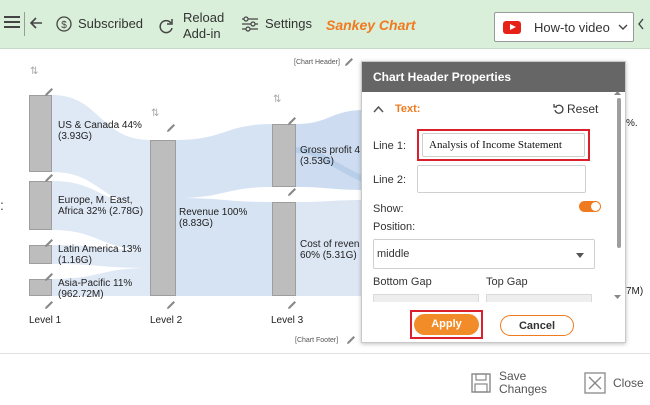 The height and width of the screenshot is (405, 650). What do you see at coordinates (40, 133) in the screenshot?
I see `node-us-canada` at bounding box center [40, 133].